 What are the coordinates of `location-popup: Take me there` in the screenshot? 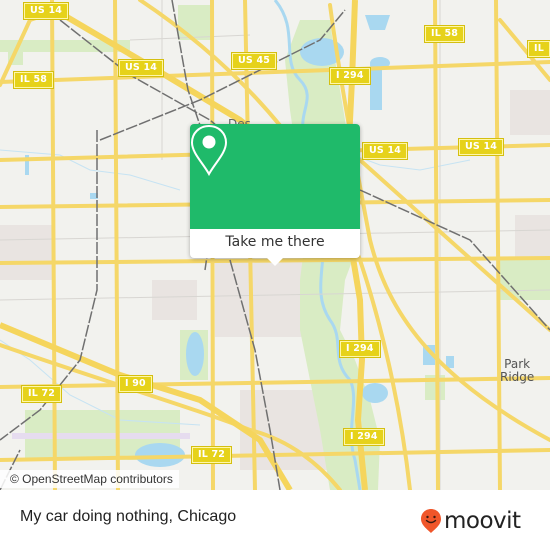 It's located at (275, 195).